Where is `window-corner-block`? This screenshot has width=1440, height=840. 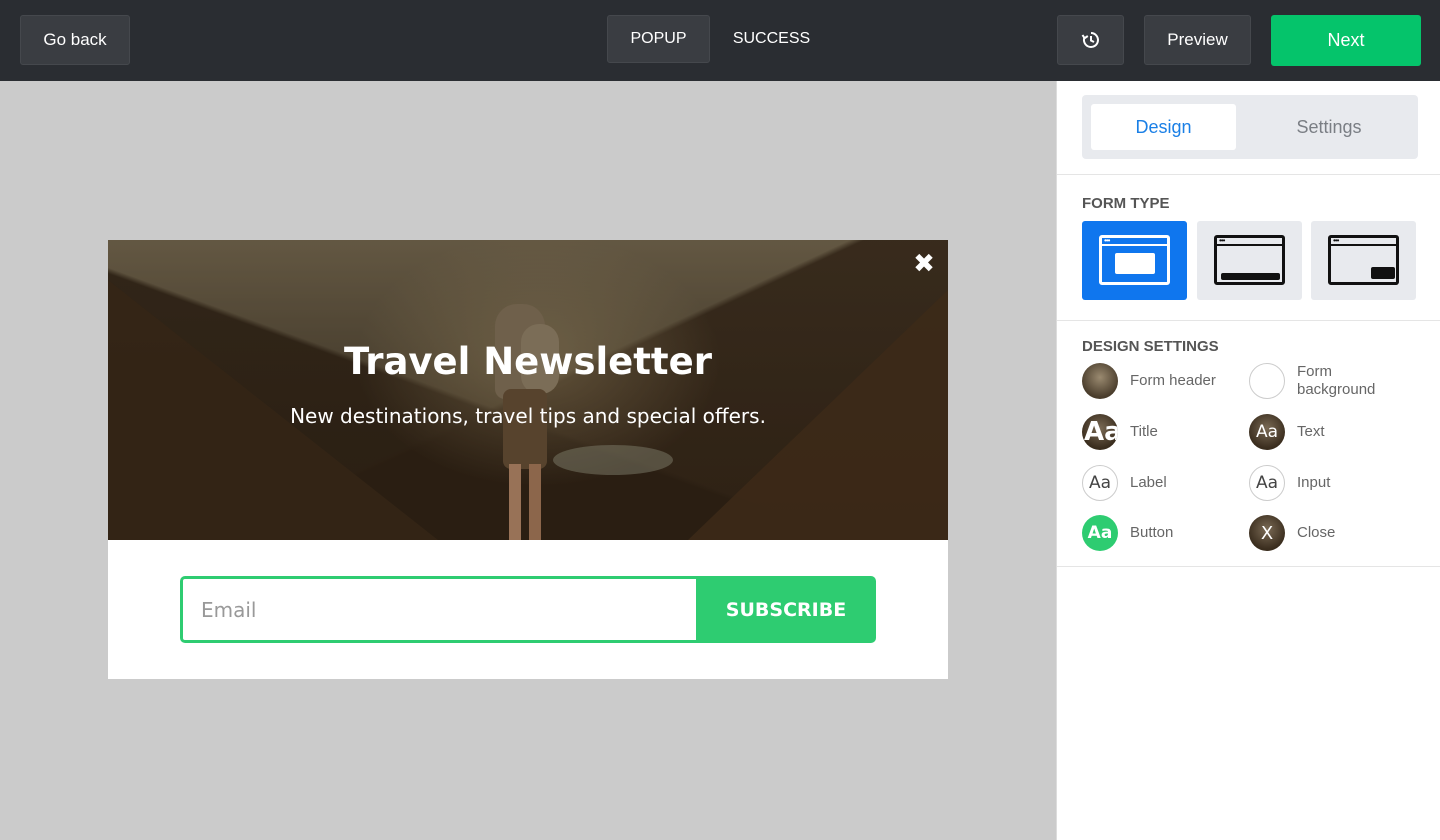 window-corner-block is located at coordinates (1383, 273).